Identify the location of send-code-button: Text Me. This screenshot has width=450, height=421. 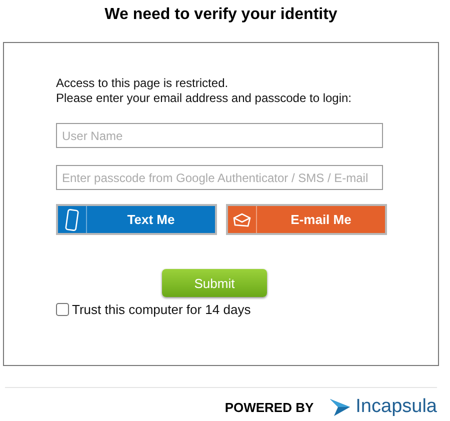
(136, 219).